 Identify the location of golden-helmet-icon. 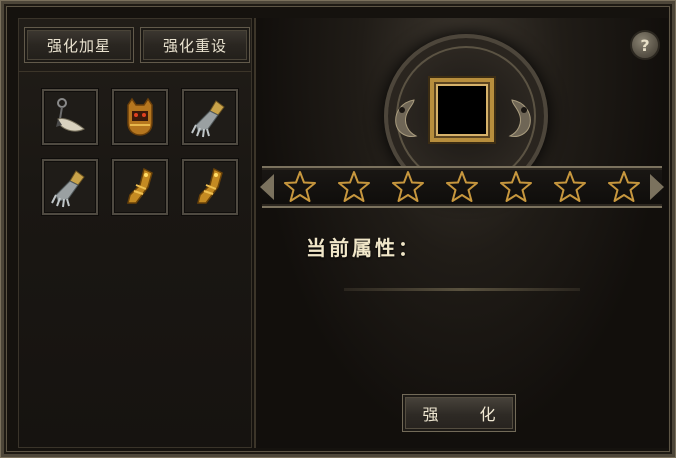
(140, 116).